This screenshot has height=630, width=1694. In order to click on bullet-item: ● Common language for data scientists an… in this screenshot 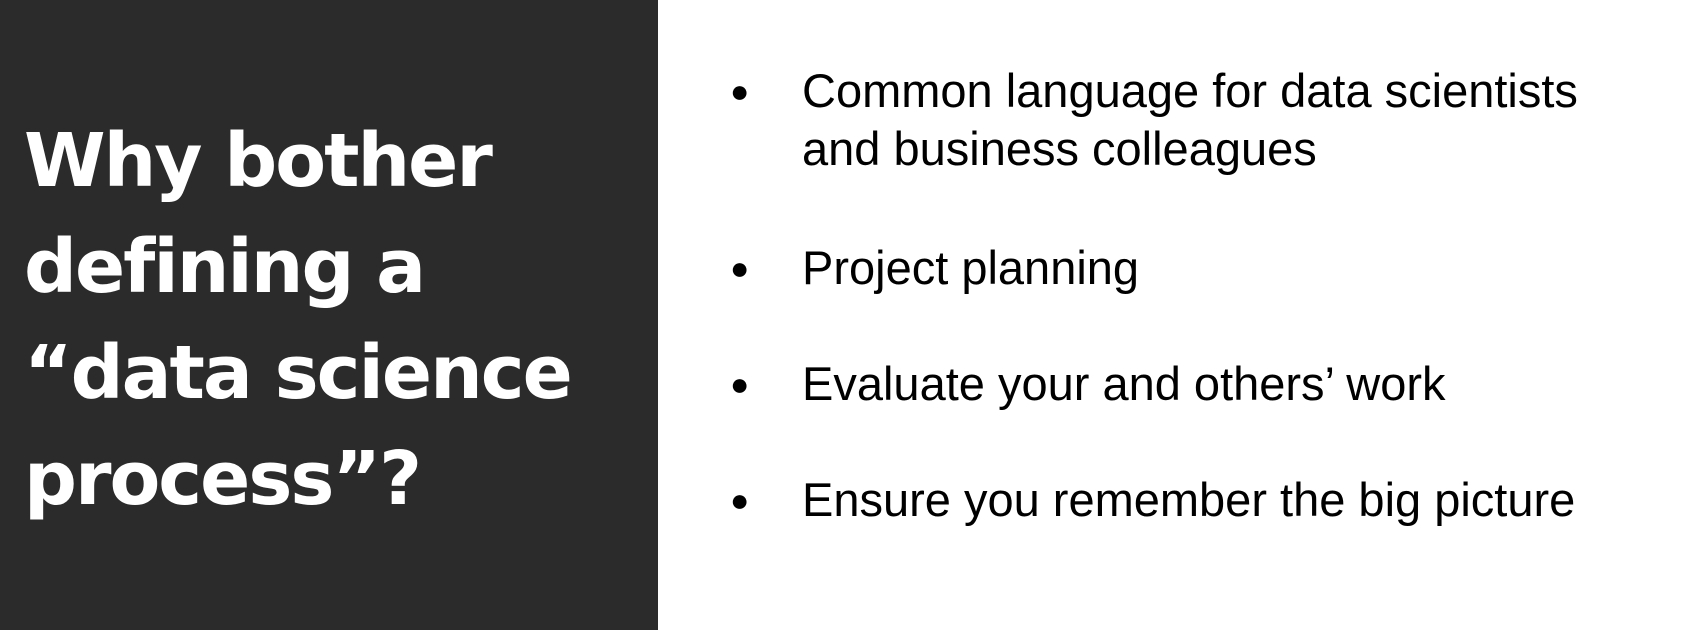, I will do `click(1212, 120)`.